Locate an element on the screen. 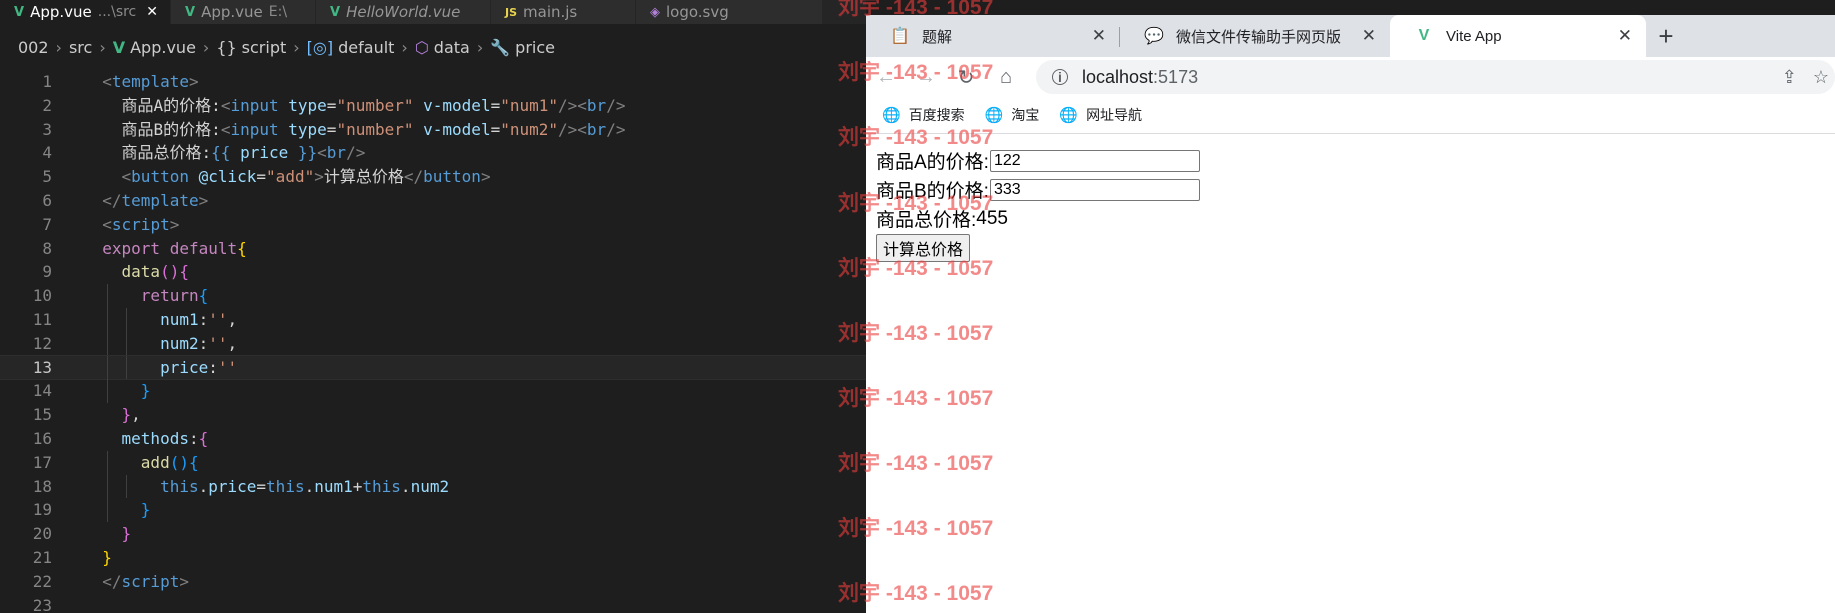 The height and width of the screenshot is (613, 1835). code-line: 15 }, is located at coordinates (433, 415).